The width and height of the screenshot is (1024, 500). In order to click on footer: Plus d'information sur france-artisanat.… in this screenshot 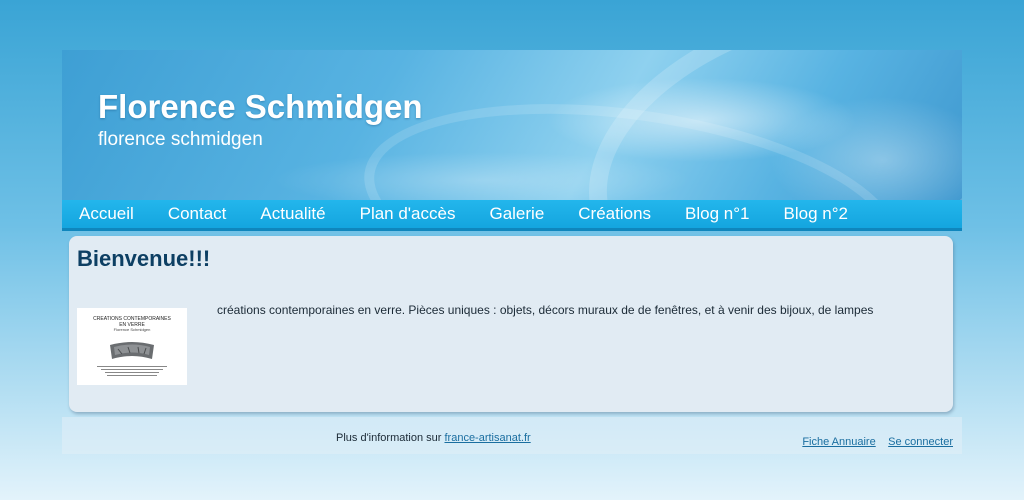, I will do `click(512, 435)`.